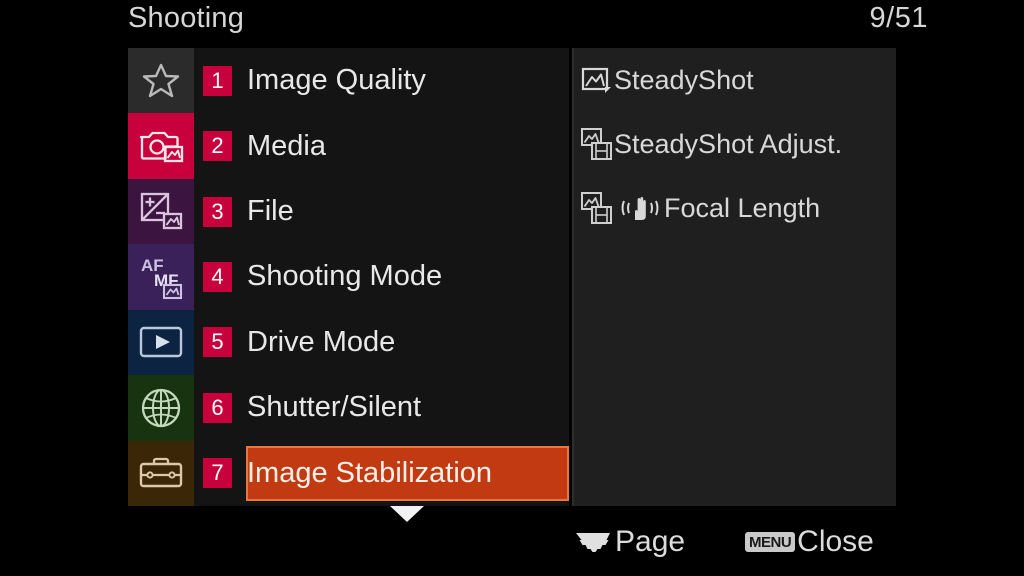 The width and height of the screenshot is (1024, 576). What do you see at coordinates (770, 542) in the screenshot?
I see `menu-button-badge: MENU` at bounding box center [770, 542].